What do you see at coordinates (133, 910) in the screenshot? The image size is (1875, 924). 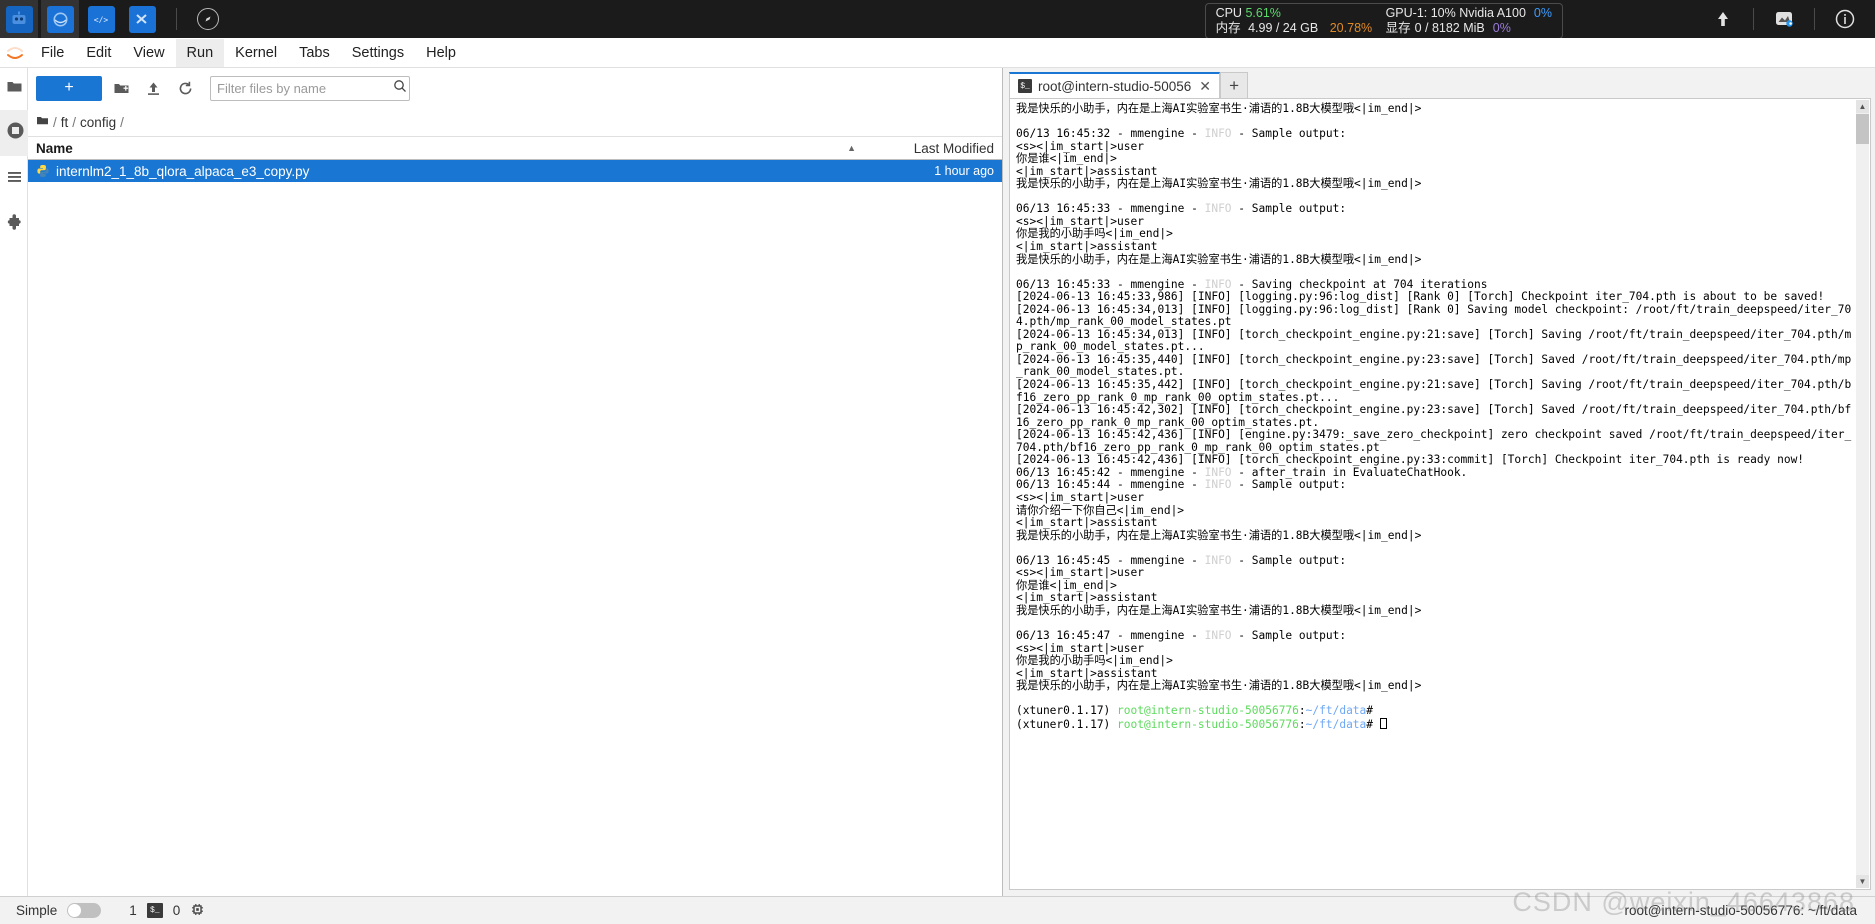 I see `kernel-count: 1` at bounding box center [133, 910].